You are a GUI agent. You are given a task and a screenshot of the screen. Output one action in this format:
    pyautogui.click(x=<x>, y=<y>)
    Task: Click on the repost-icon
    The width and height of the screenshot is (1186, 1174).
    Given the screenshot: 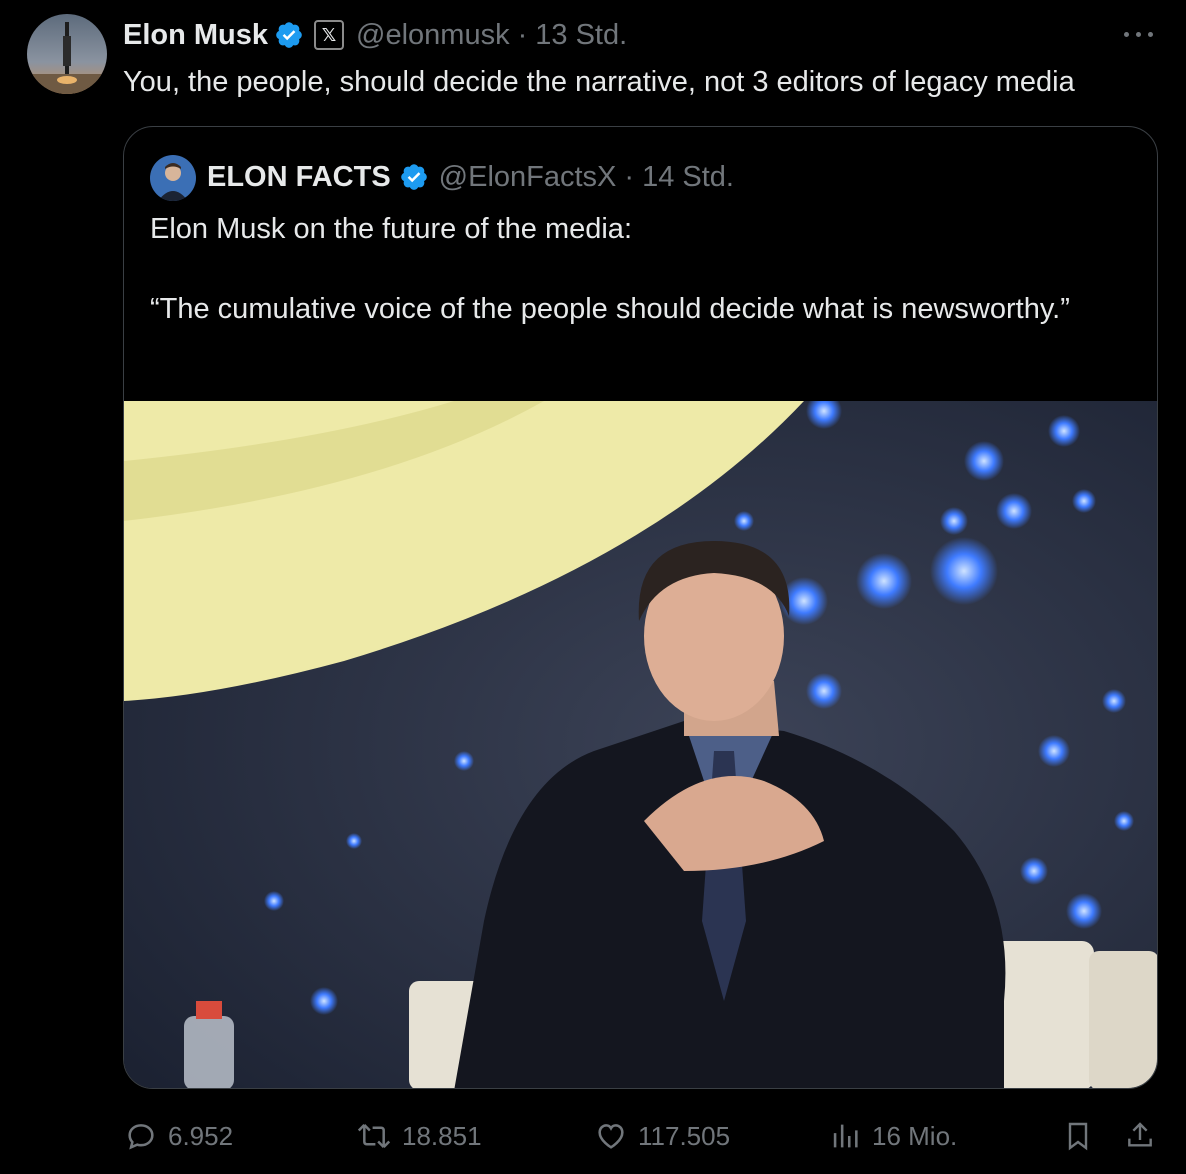 What is the action you would take?
    pyautogui.click(x=374, y=1136)
    